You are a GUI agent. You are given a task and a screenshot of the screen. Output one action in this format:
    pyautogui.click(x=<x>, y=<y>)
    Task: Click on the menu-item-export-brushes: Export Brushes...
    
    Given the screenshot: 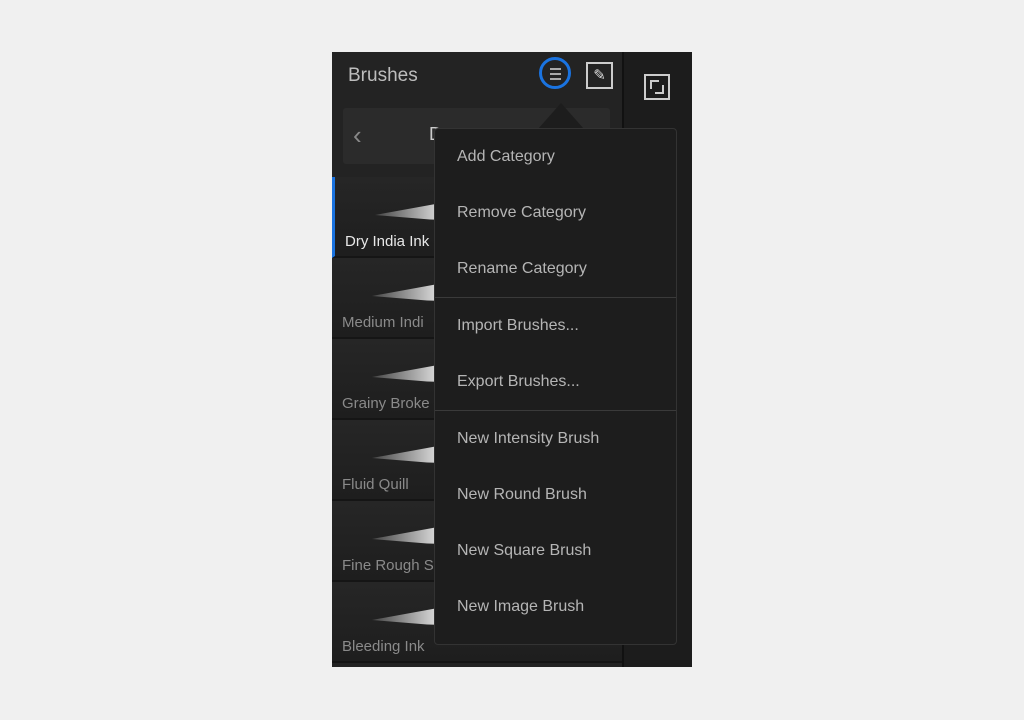 What is the action you would take?
    pyautogui.click(x=555, y=382)
    